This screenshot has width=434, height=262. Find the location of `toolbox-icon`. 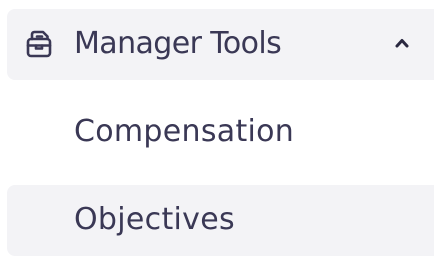

toolbox-icon is located at coordinates (39, 44).